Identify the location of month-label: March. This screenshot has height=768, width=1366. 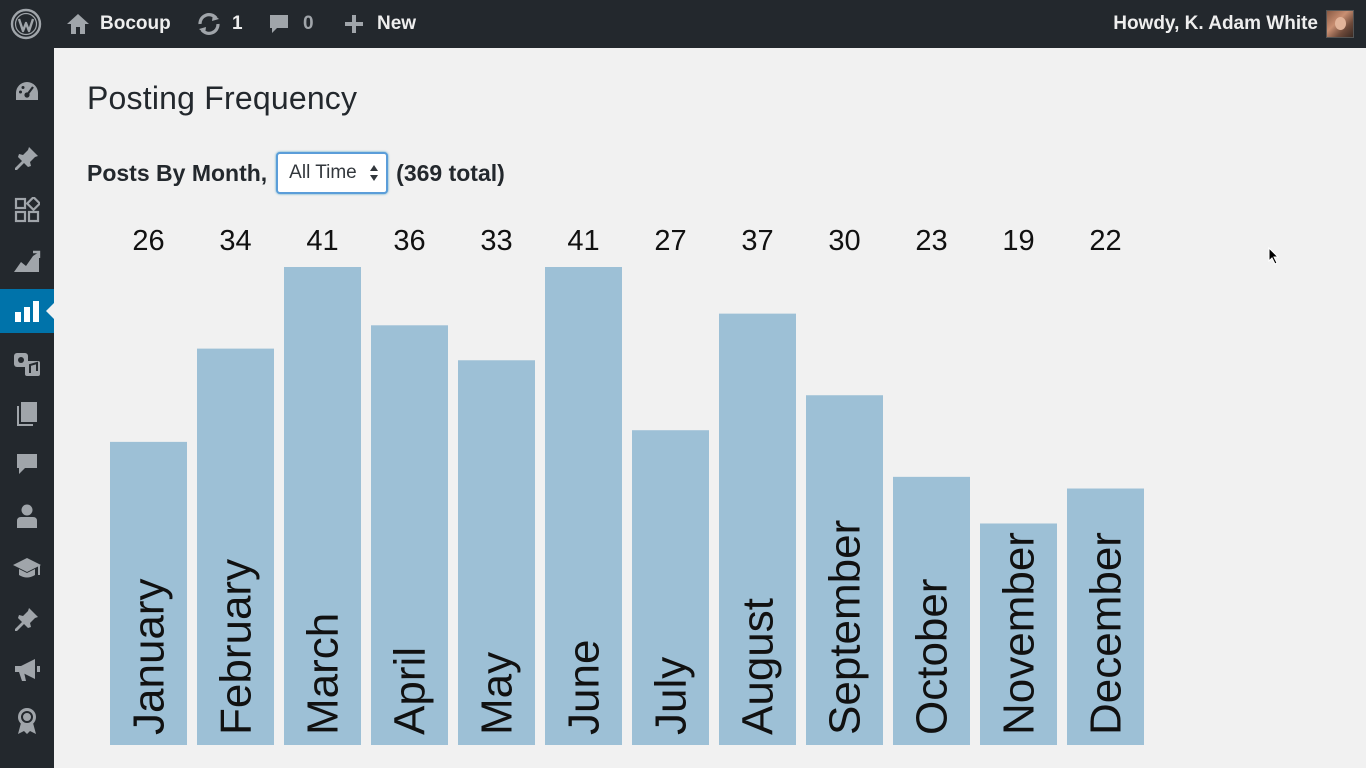
(323, 674).